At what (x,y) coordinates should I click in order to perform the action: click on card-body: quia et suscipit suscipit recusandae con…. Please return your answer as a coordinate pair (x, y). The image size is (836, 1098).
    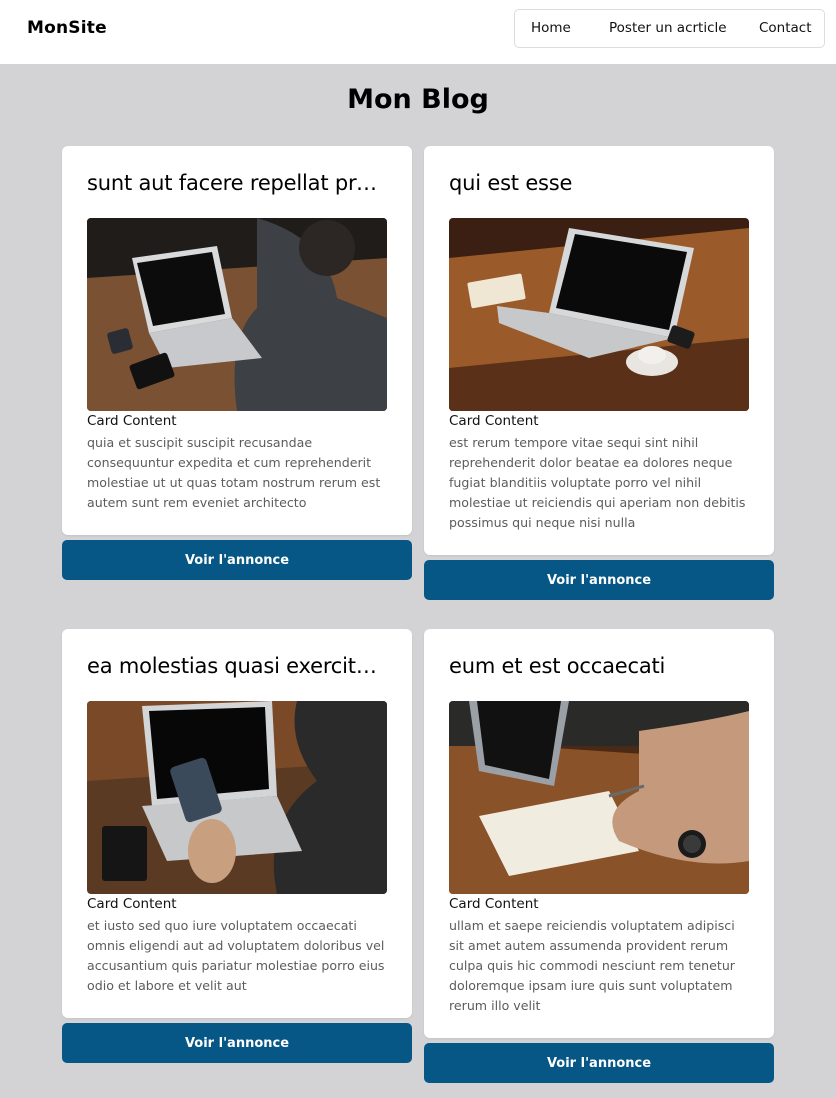
    Looking at the image, I should click on (234, 472).